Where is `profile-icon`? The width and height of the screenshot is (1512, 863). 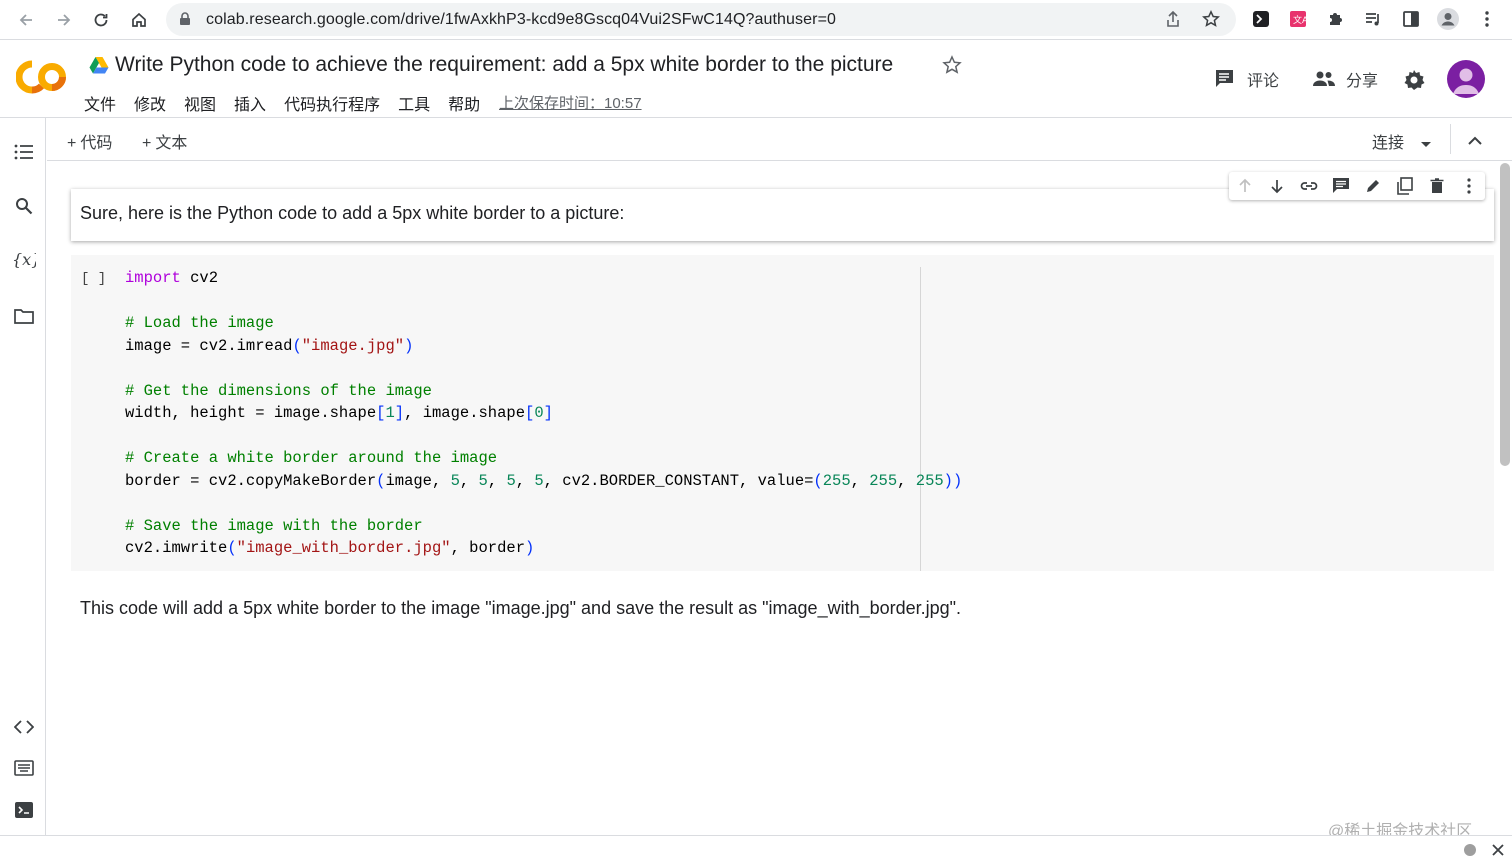
profile-icon is located at coordinates (1448, 19).